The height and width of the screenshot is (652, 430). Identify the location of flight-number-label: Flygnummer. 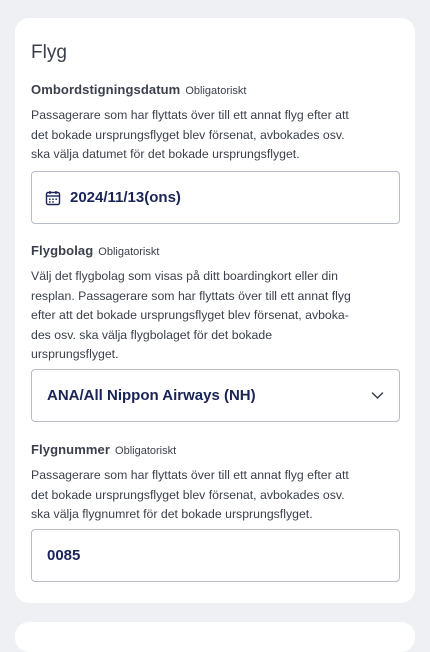
(71, 449).